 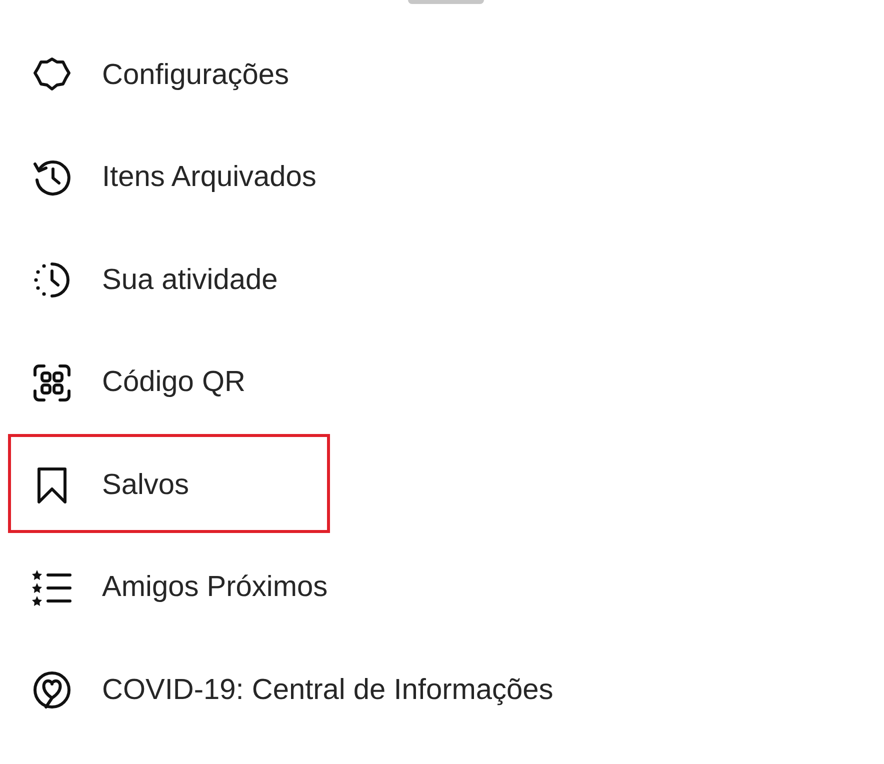 I want to click on menu-item: Sua atividade, so click(x=442, y=280).